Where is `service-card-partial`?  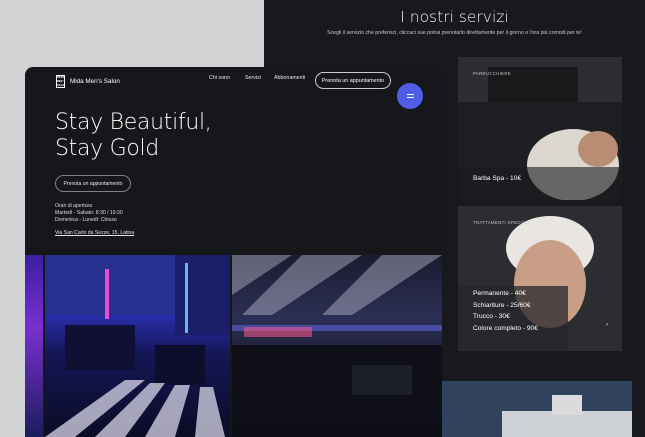 service-card-partial is located at coordinates (537, 409).